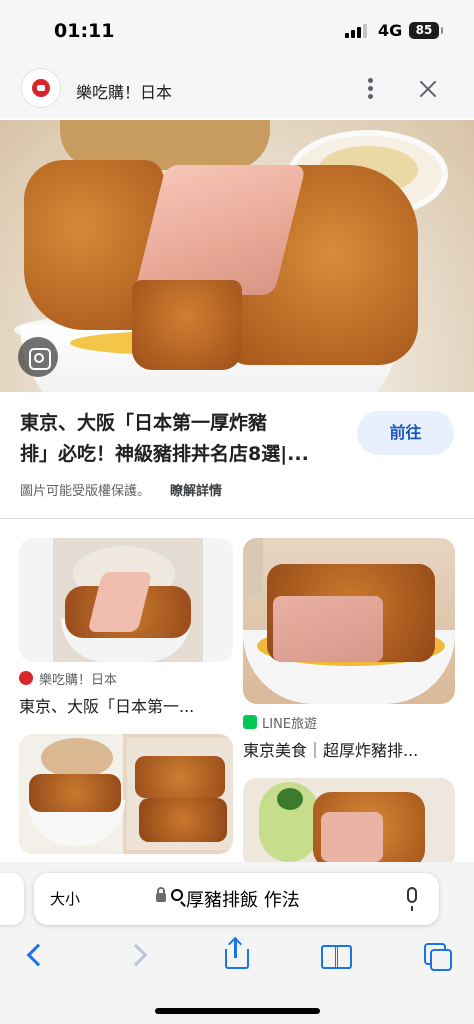 Image resolution: width=474 pixels, height=1024 pixels. Describe the element at coordinates (405, 433) in the screenshot. I see `visit-button: 前往` at that location.